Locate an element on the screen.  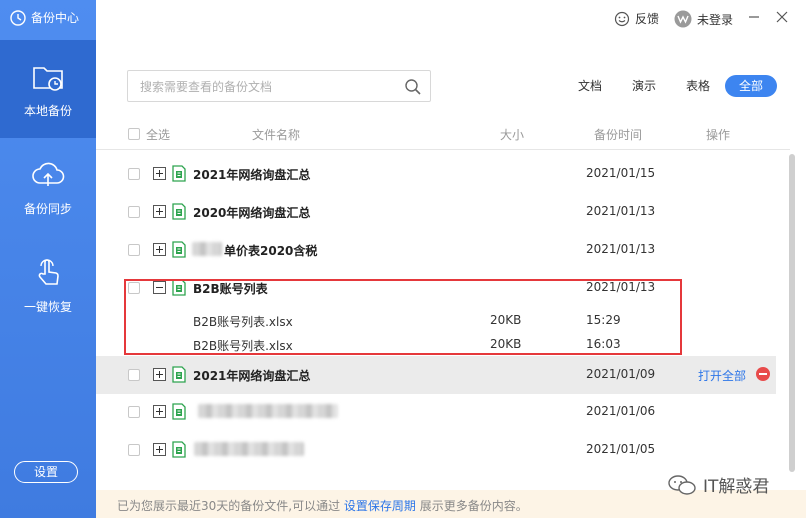
minimize-icon is located at coordinates (754, 17).